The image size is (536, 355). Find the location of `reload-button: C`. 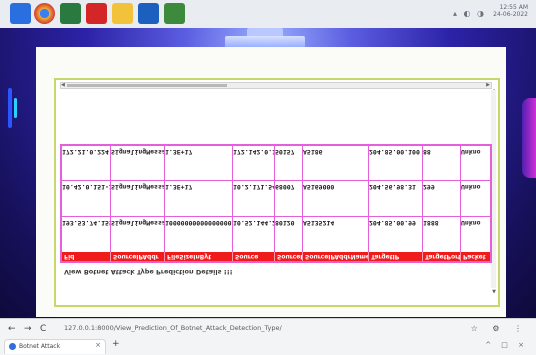

reload-button: C is located at coordinates (43, 329).